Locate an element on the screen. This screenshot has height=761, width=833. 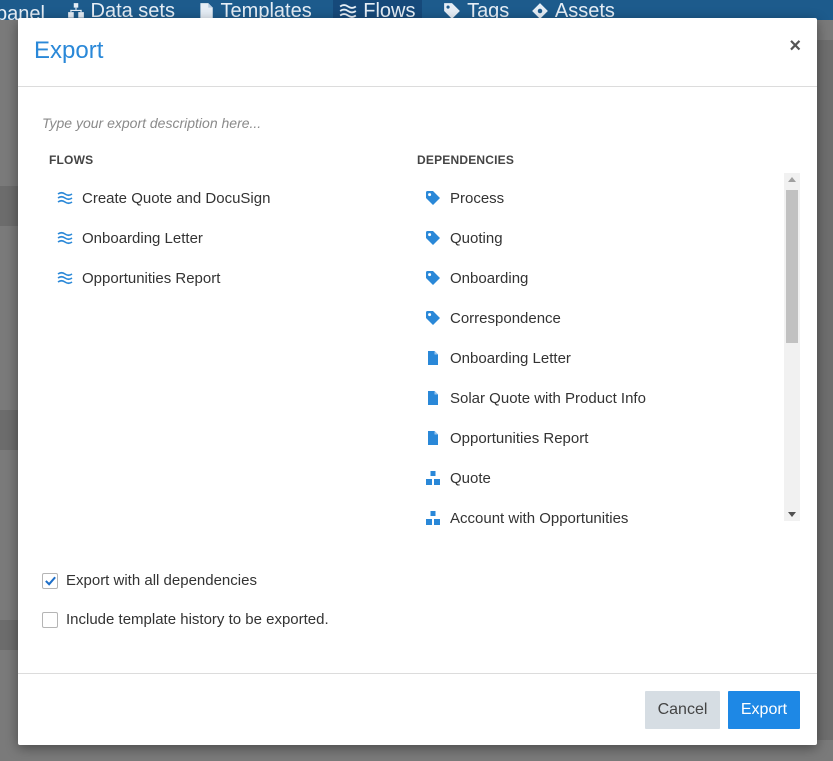
dependencies-scrollbar is located at coordinates (792, 347).